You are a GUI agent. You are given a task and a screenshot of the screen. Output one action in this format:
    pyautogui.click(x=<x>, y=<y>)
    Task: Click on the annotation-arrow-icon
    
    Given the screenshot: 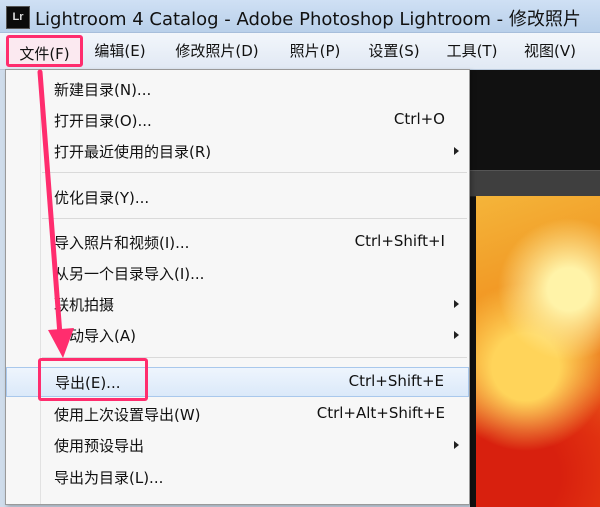 What is the action you would take?
    pyautogui.click(x=55, y=213)
    